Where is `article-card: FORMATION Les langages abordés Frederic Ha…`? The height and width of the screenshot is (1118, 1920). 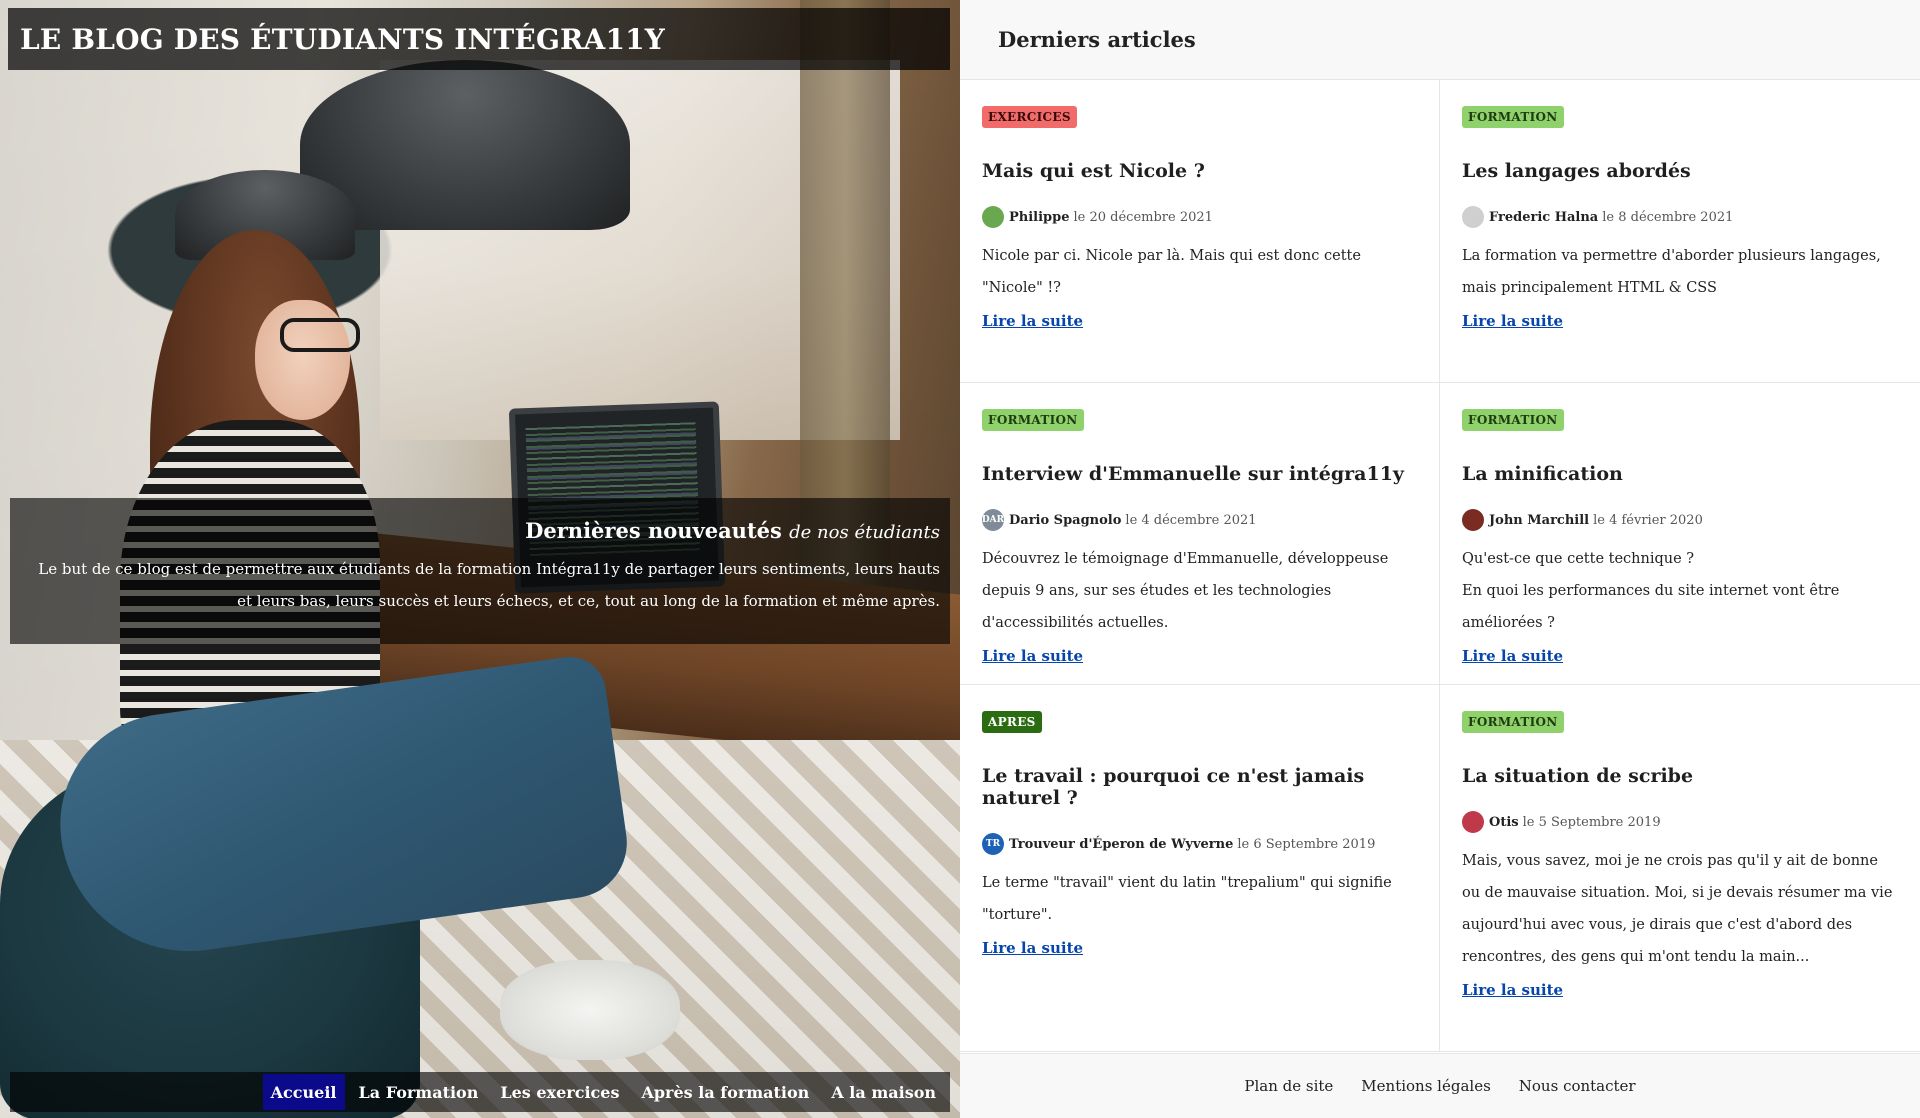 article-card: FORMATION Les langages abordés Frederic Ha… is located at coordinates (1680, 231).